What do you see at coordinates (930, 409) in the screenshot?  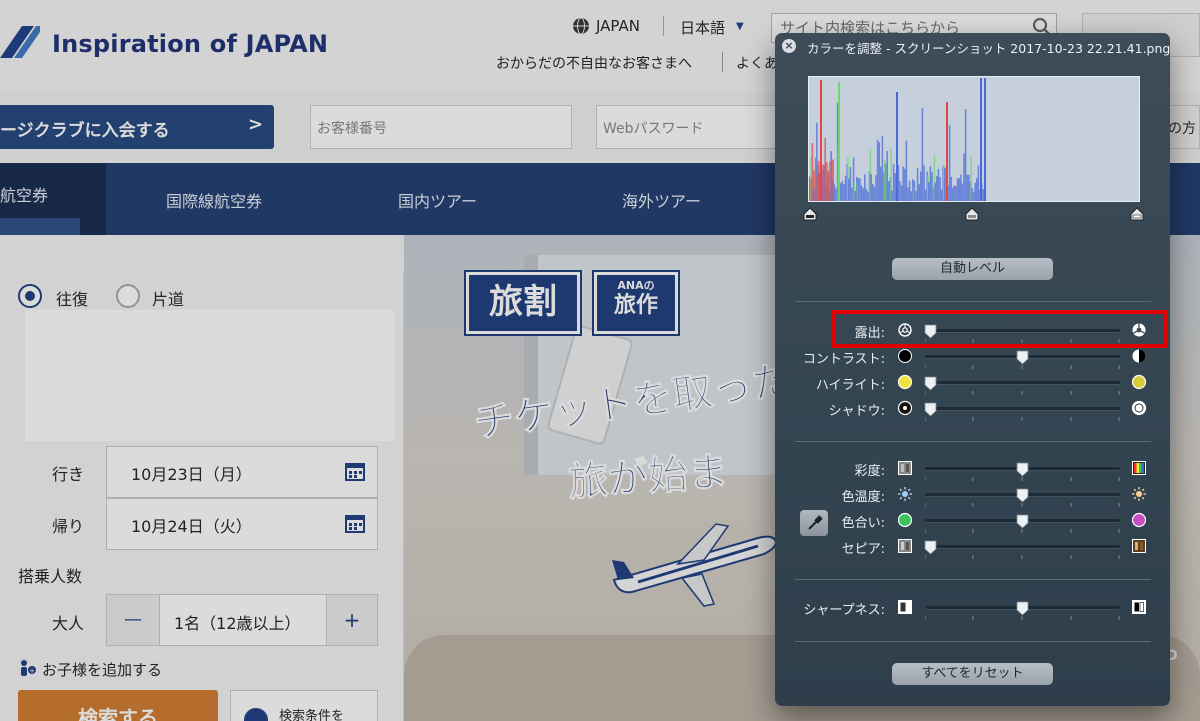 I see `shadows-slider-thumb` at bounding box center [930, 409].